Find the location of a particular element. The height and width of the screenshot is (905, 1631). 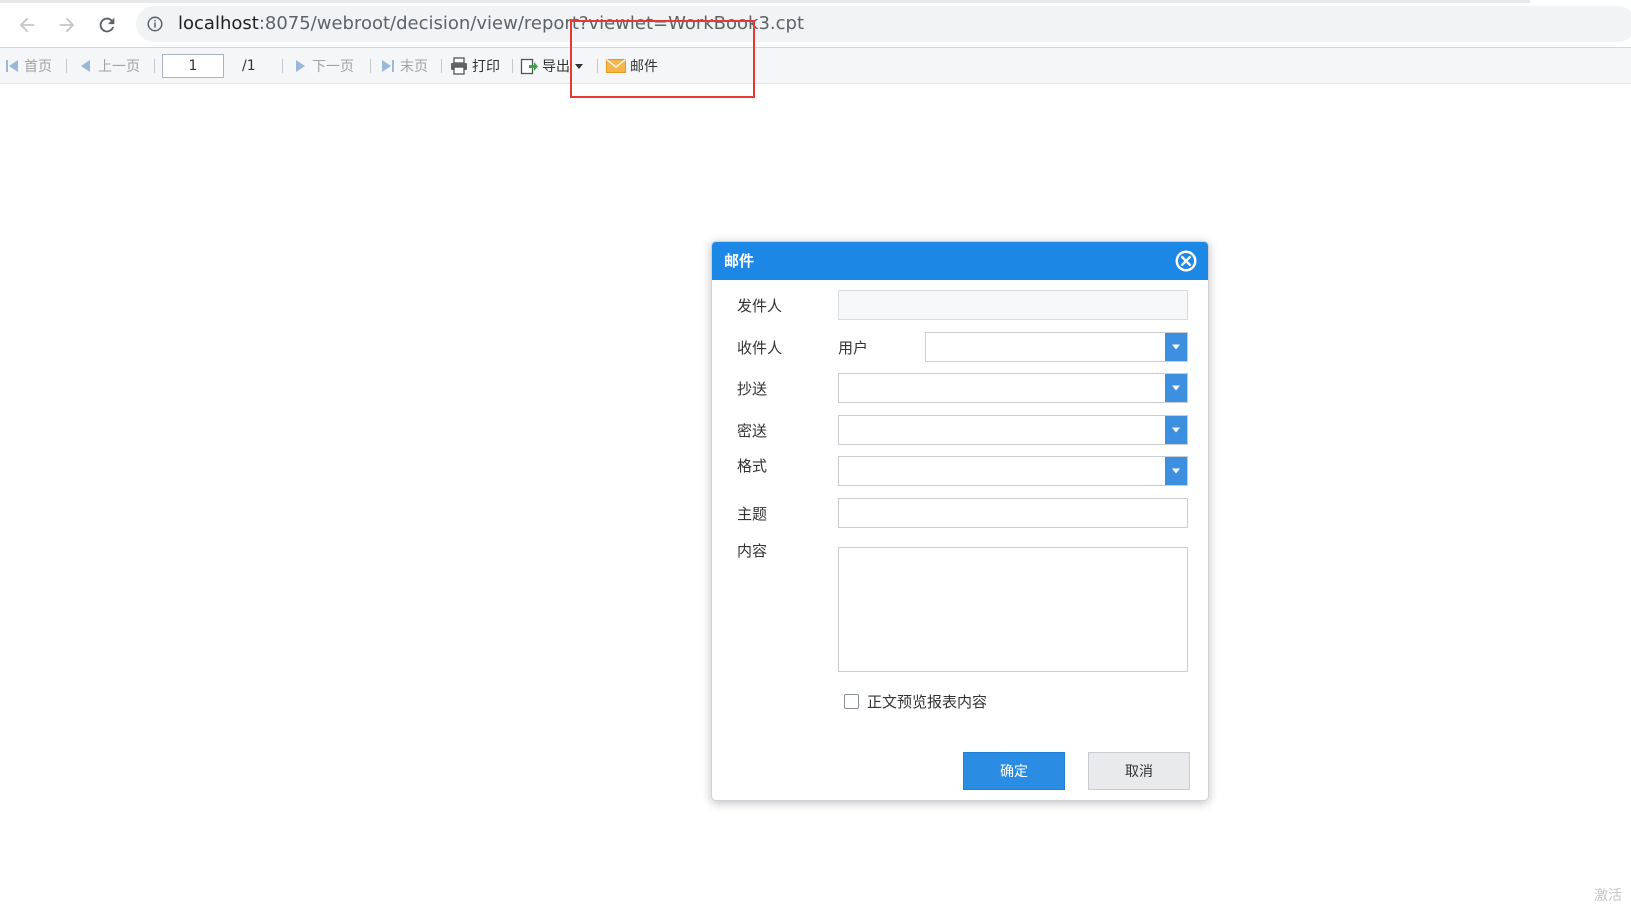

envelope-icon is located at coordinates (616, 65).